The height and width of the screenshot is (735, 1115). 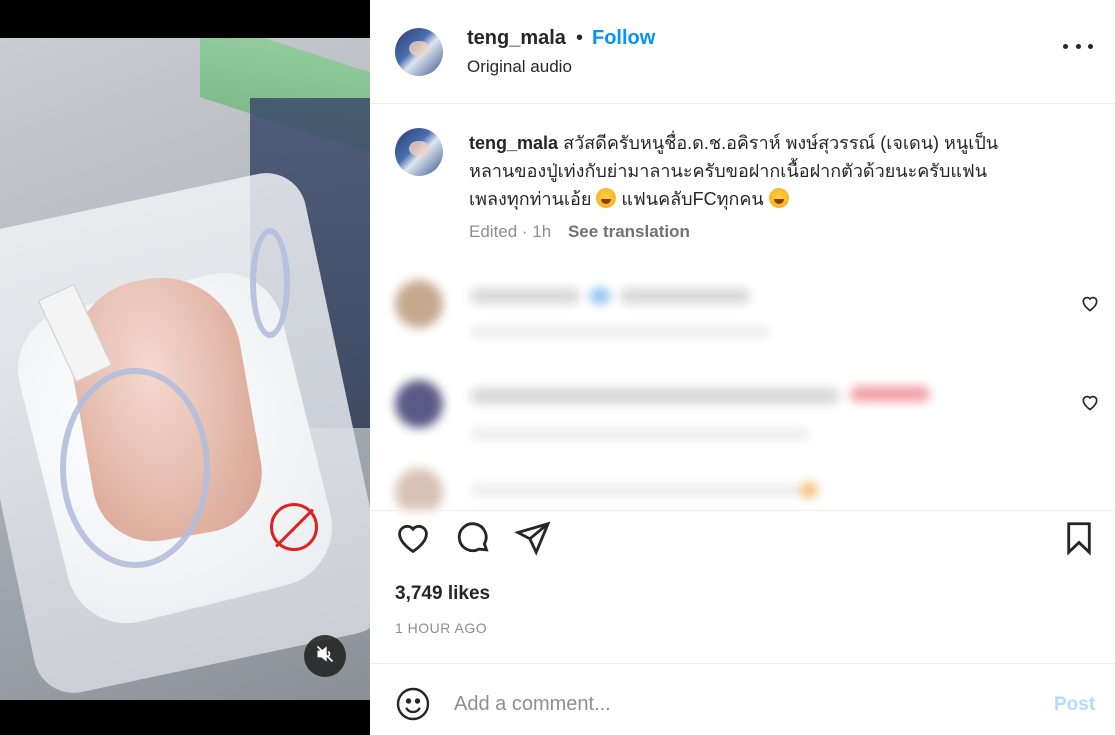 I want to click on caption-text: แฟนคลับFCทุกคน, so click(x=692, y=199).